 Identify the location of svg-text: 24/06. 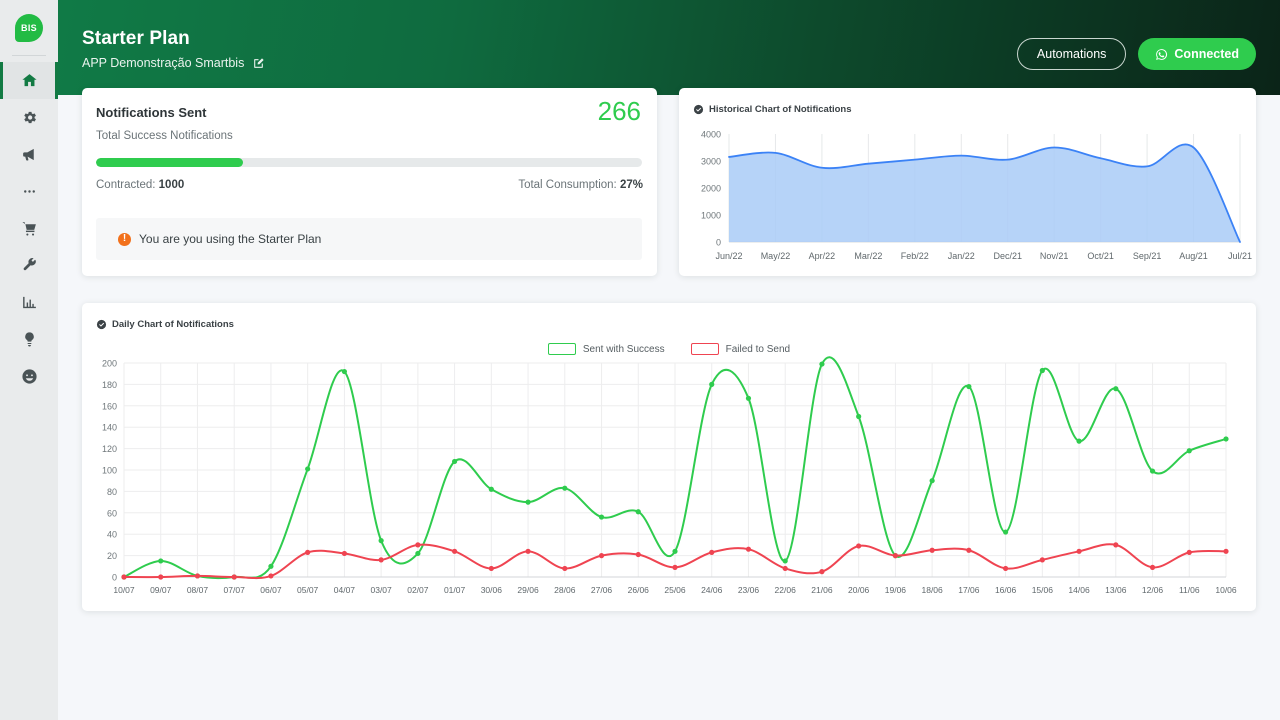
(712, 590).